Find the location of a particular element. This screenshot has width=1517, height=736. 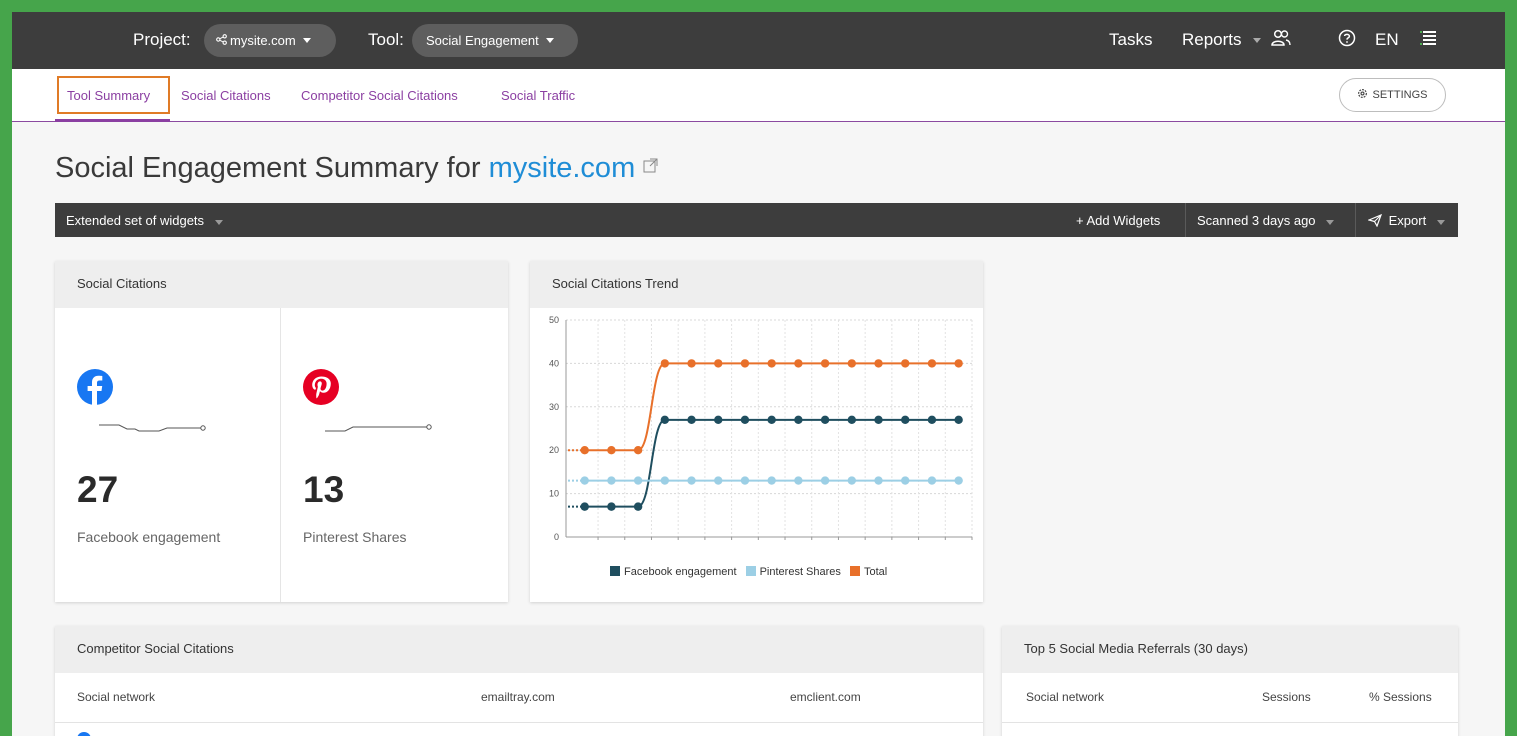

pinterest-sparkline is located at coordinates (378, 428).